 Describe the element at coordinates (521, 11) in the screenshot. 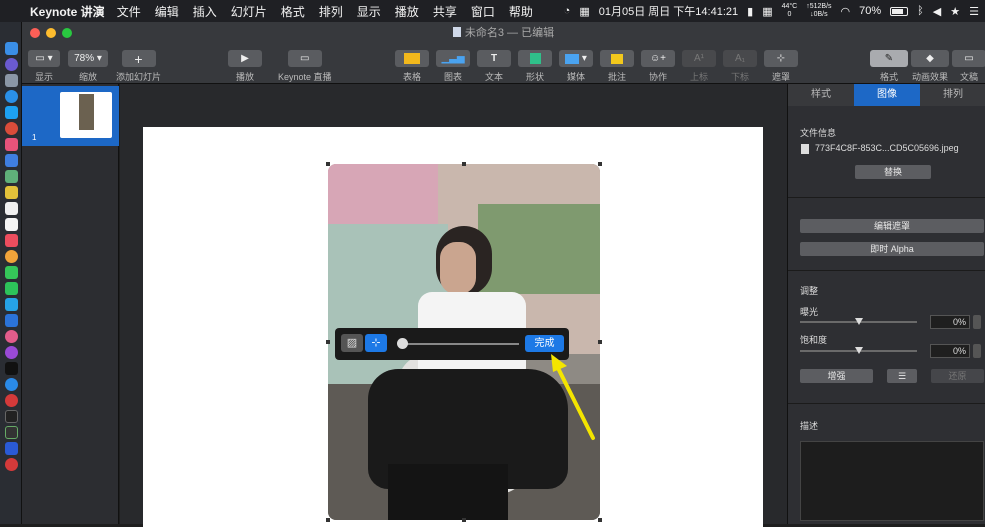

I see `menu-help: 帮助` at that location.